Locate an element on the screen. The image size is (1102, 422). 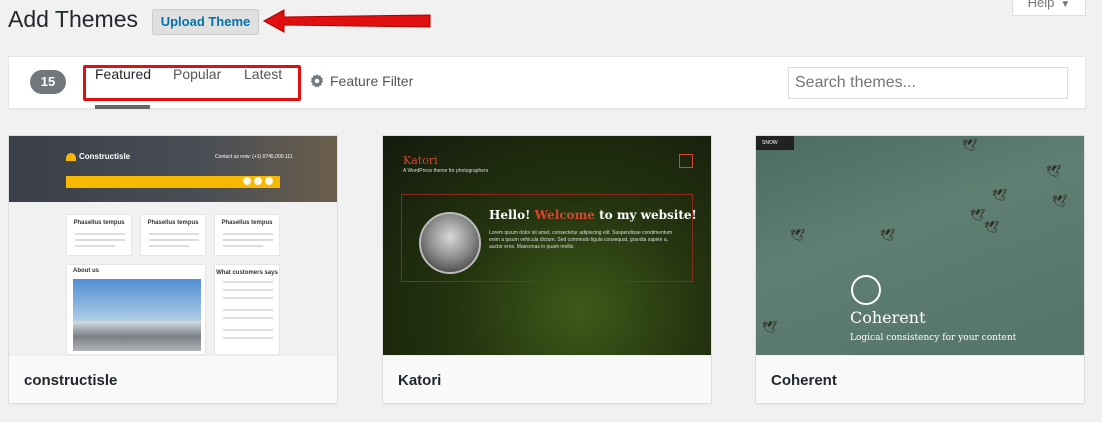
preview-subtitle: Logical consistency for your content is located at coordinates (933, 338).